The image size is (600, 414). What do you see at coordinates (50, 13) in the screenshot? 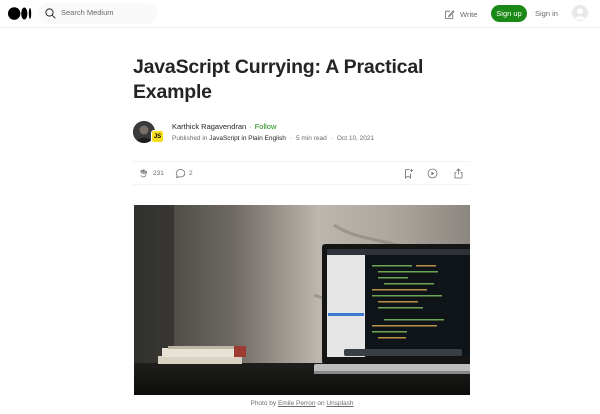
I see `search-icon` at bounding box center [50, 13].